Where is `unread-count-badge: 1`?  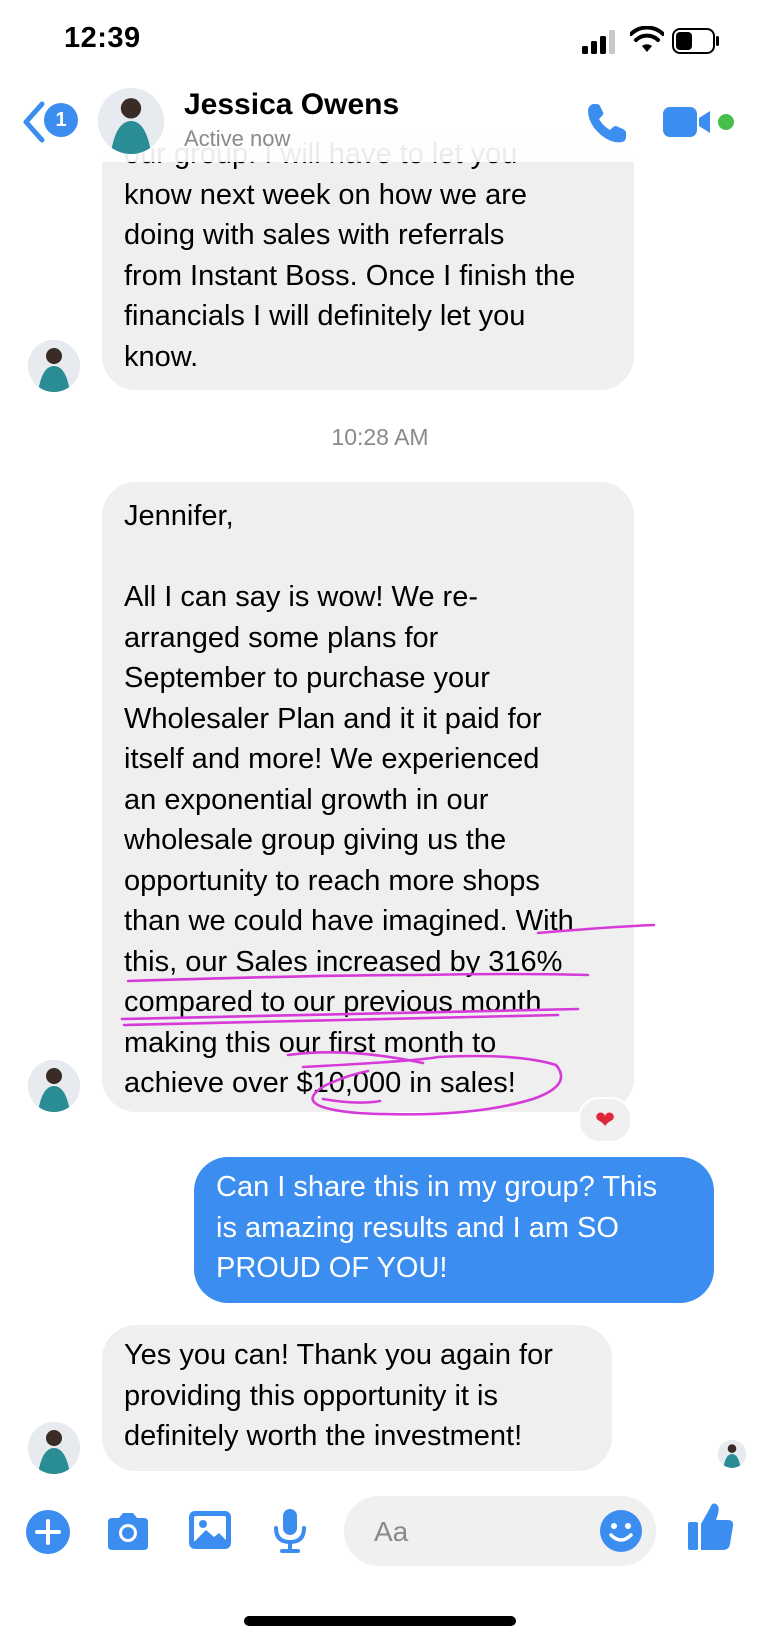
unread-count-badge: 1 is located at coordinates (61, 120).